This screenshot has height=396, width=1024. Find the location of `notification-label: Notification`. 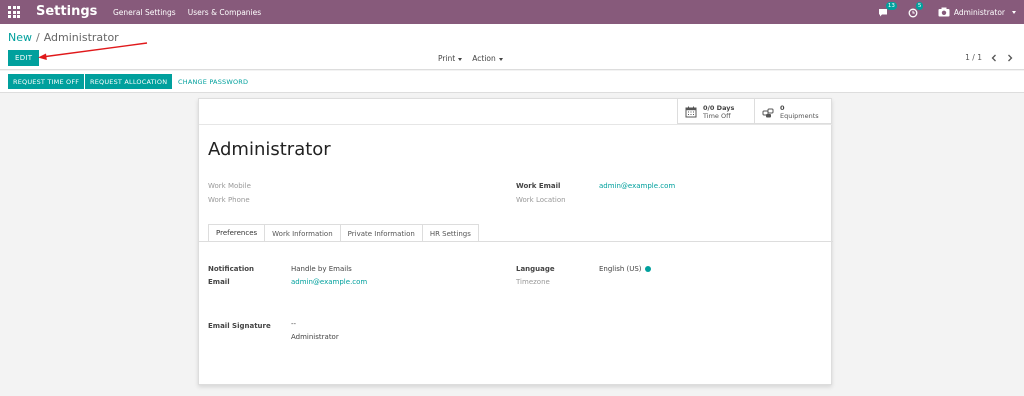

notification-label: Notification is located at coordinates (231, 269).